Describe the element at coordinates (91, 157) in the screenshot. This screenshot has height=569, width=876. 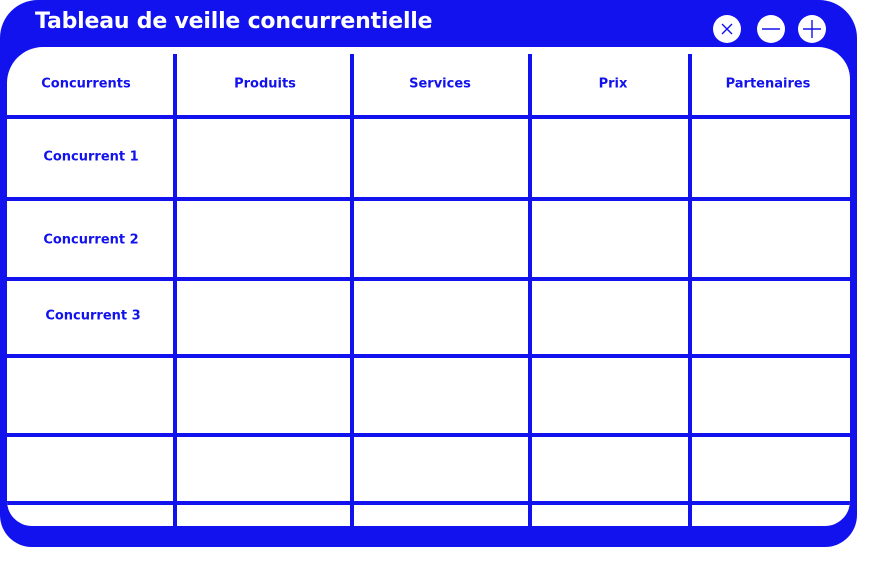
I see `row-label-concurrent-1: Concurrent 1` at that location.